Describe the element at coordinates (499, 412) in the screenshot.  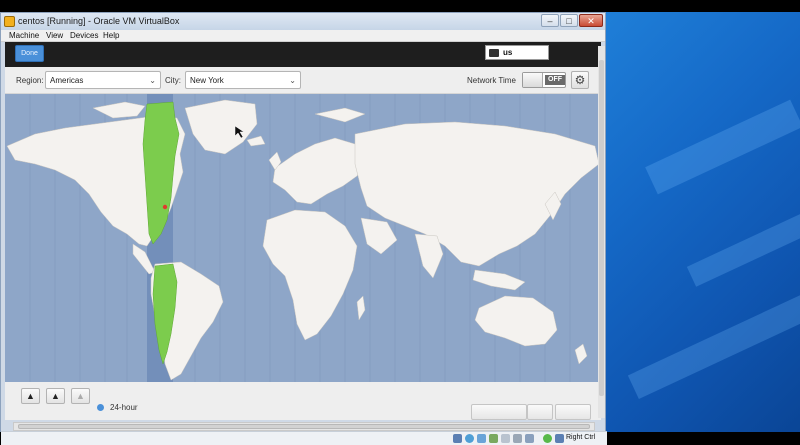
I see `date-field` at that location.